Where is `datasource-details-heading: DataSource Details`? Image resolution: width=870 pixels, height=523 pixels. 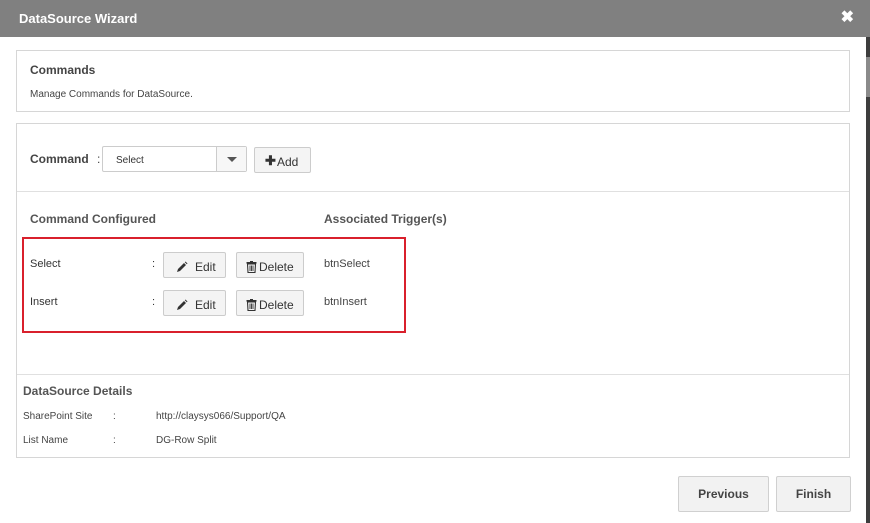
datasource-details-heading: DataSource Details is located at coordinates (78, 391).